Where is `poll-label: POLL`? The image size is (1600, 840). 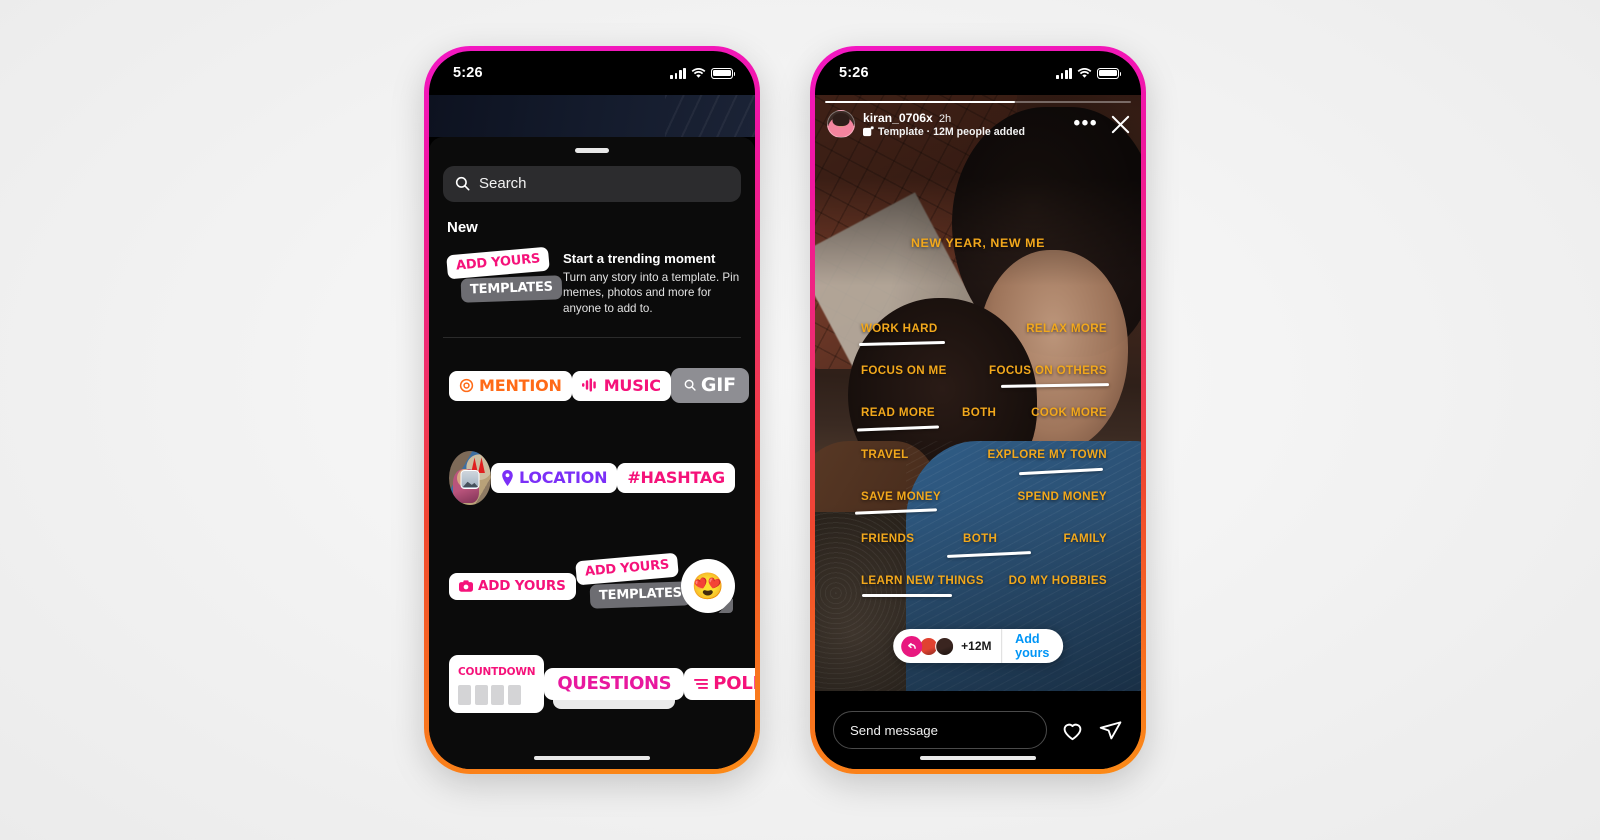 poll-label: POLL is located at coordinates (734, 684).